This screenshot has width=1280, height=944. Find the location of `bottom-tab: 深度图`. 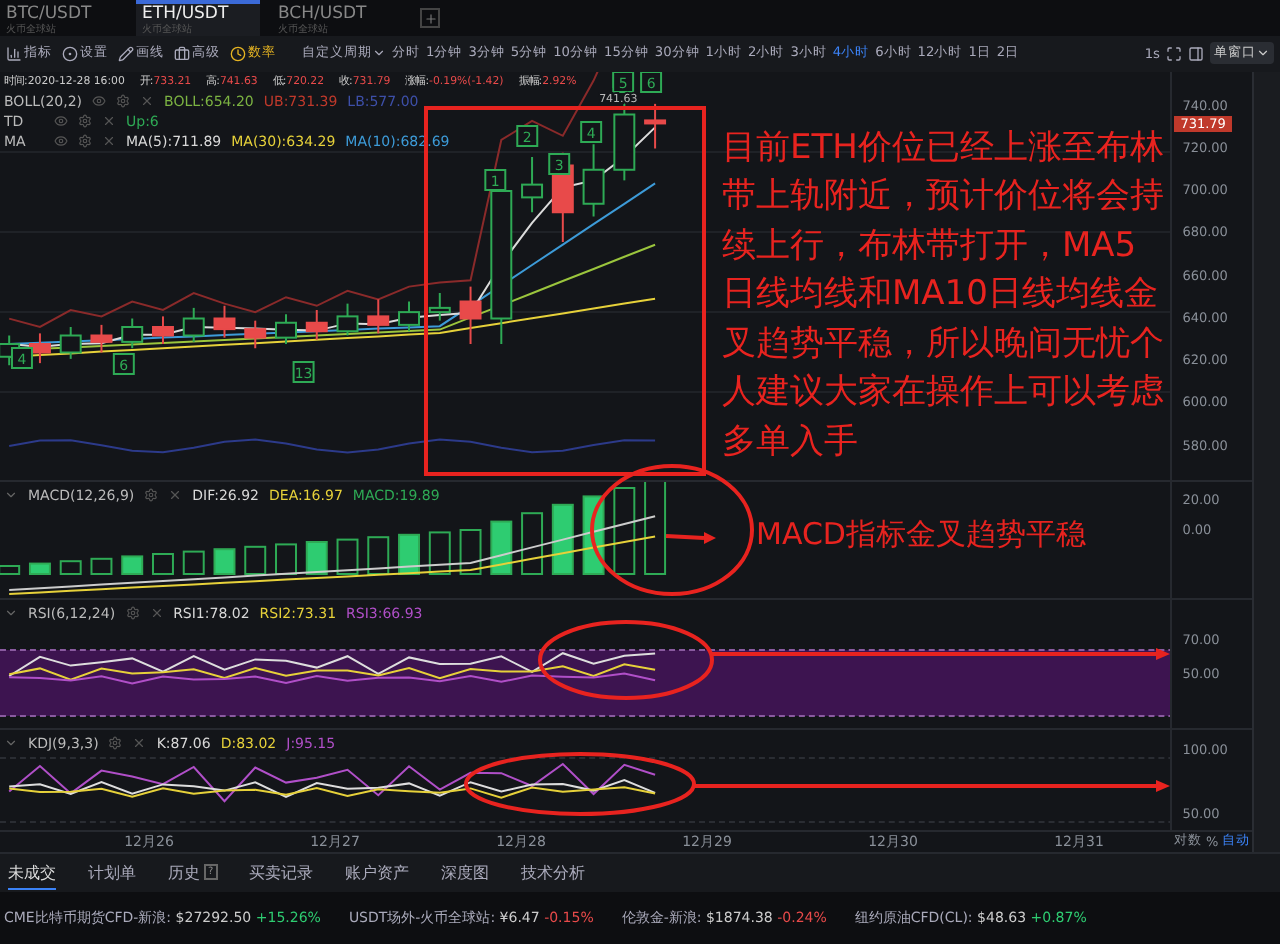

bottom-tab: 深度图 is located at coordinates (465, 873).